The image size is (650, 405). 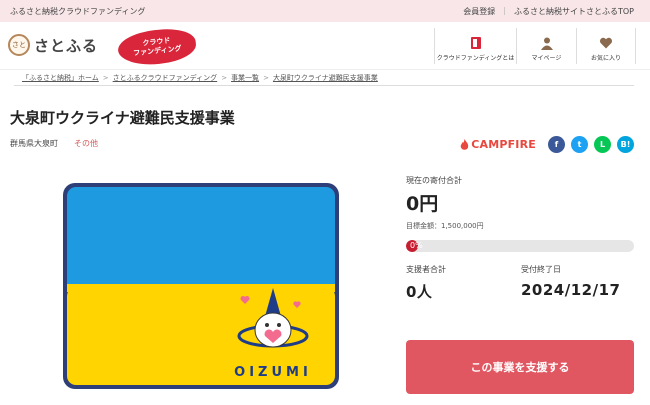 What do you see at coordinates (571, 290) in the screenshot?
I see `deadline-date: 2024/12/17` at bounding box center [571, 290].